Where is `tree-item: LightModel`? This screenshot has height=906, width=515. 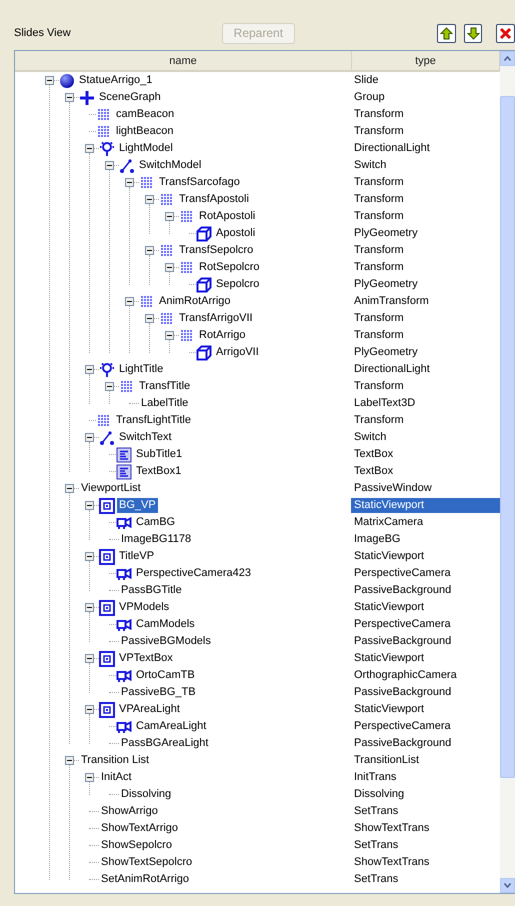 tree-item: LightModel is located at coordinates (146, 148).